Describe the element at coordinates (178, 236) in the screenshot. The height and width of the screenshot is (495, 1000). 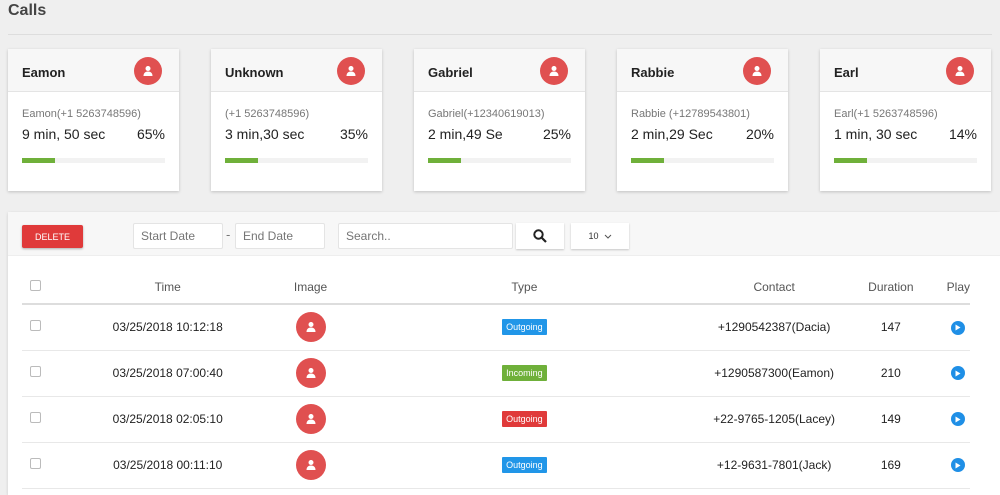
I see `start-date-input` at that location.